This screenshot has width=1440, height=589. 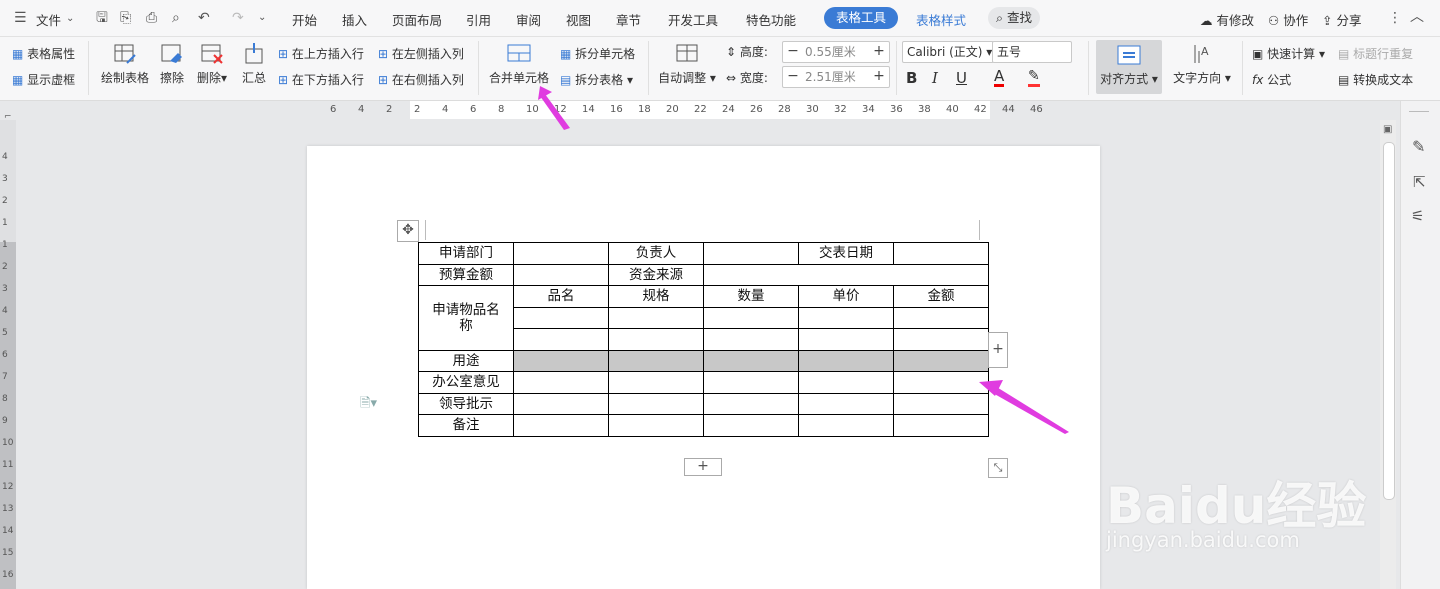 I want to click on table-cell: 金额, so click(x=941, y=296).